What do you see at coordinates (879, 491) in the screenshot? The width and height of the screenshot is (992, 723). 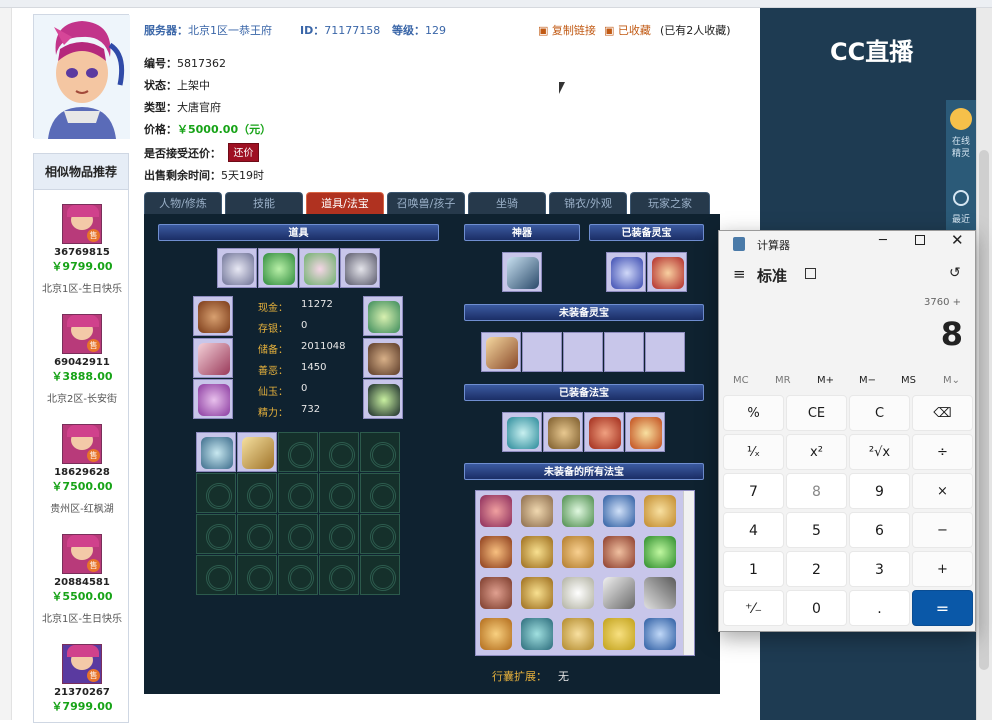 I see `digit-9-button: 9` at bounding box center [879, 491].